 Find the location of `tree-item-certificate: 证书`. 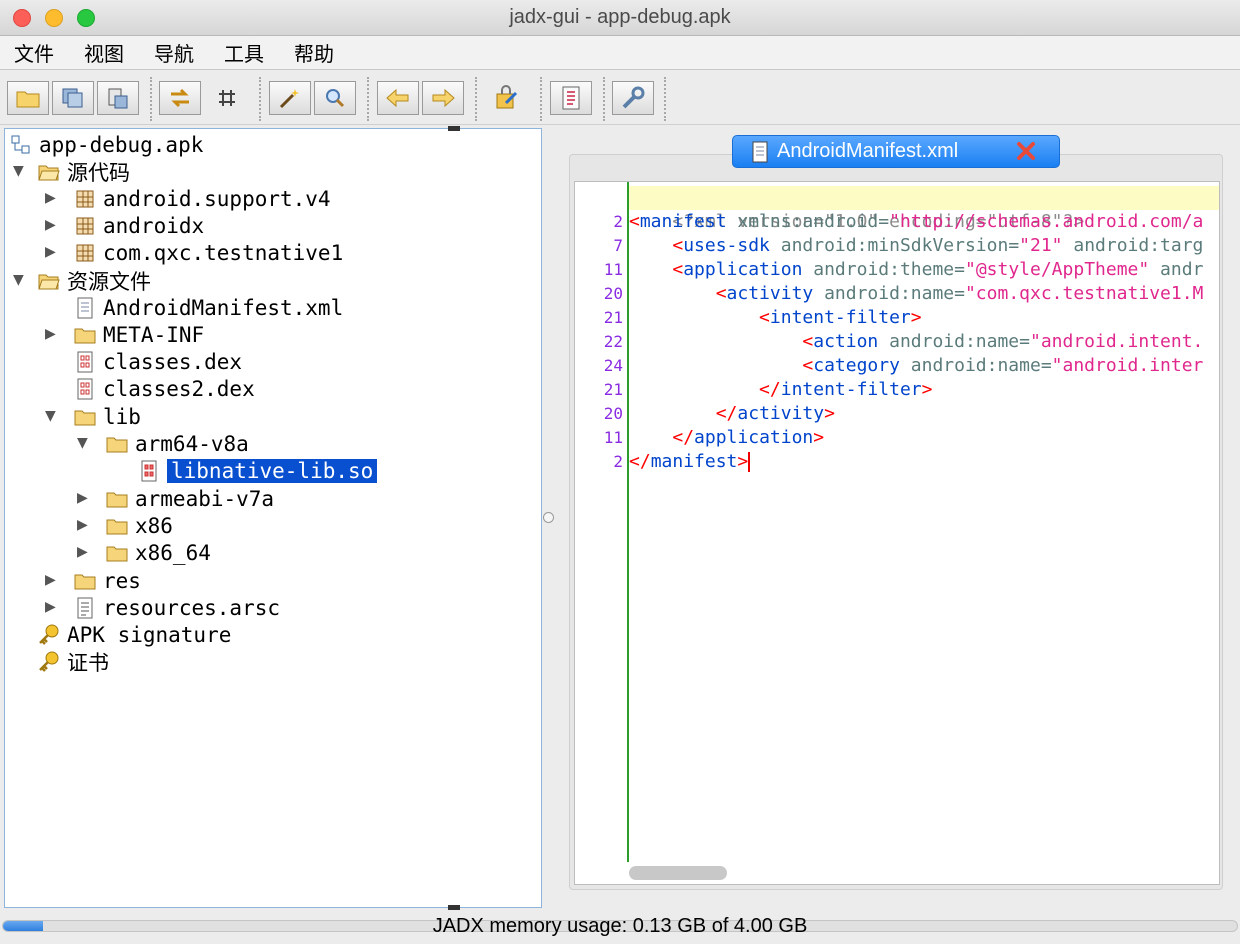

tree-item-certificate: 证书 is located at coordinates (73, 661).